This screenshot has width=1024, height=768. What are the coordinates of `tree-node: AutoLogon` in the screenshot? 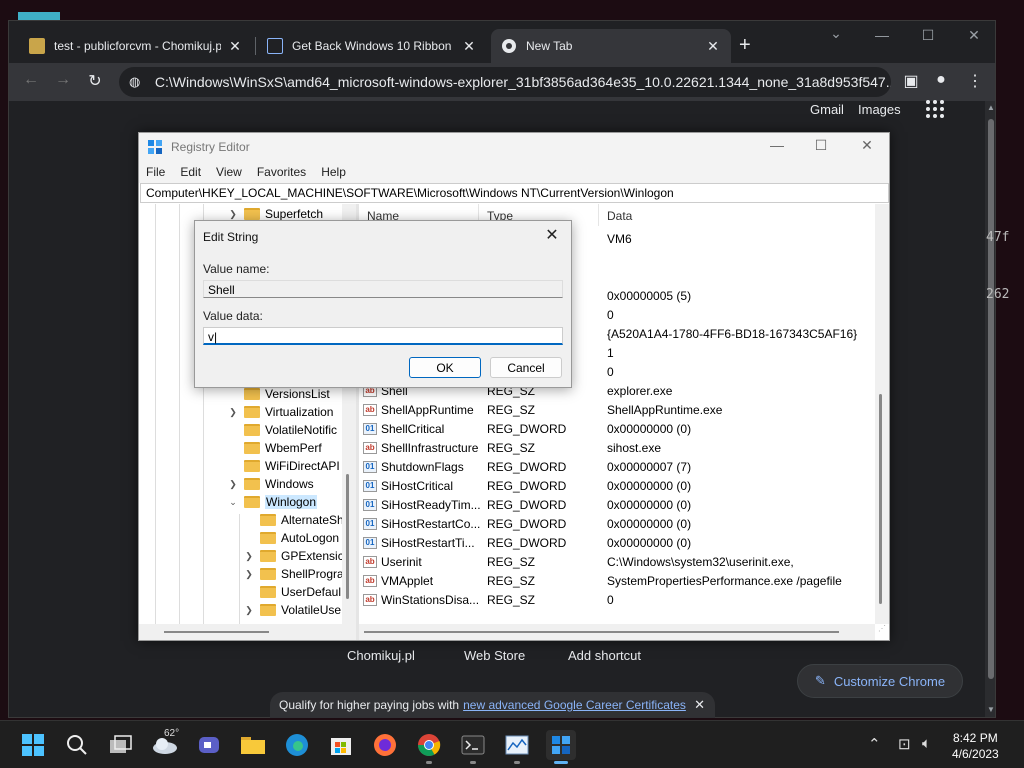 It's located at (291, 538).